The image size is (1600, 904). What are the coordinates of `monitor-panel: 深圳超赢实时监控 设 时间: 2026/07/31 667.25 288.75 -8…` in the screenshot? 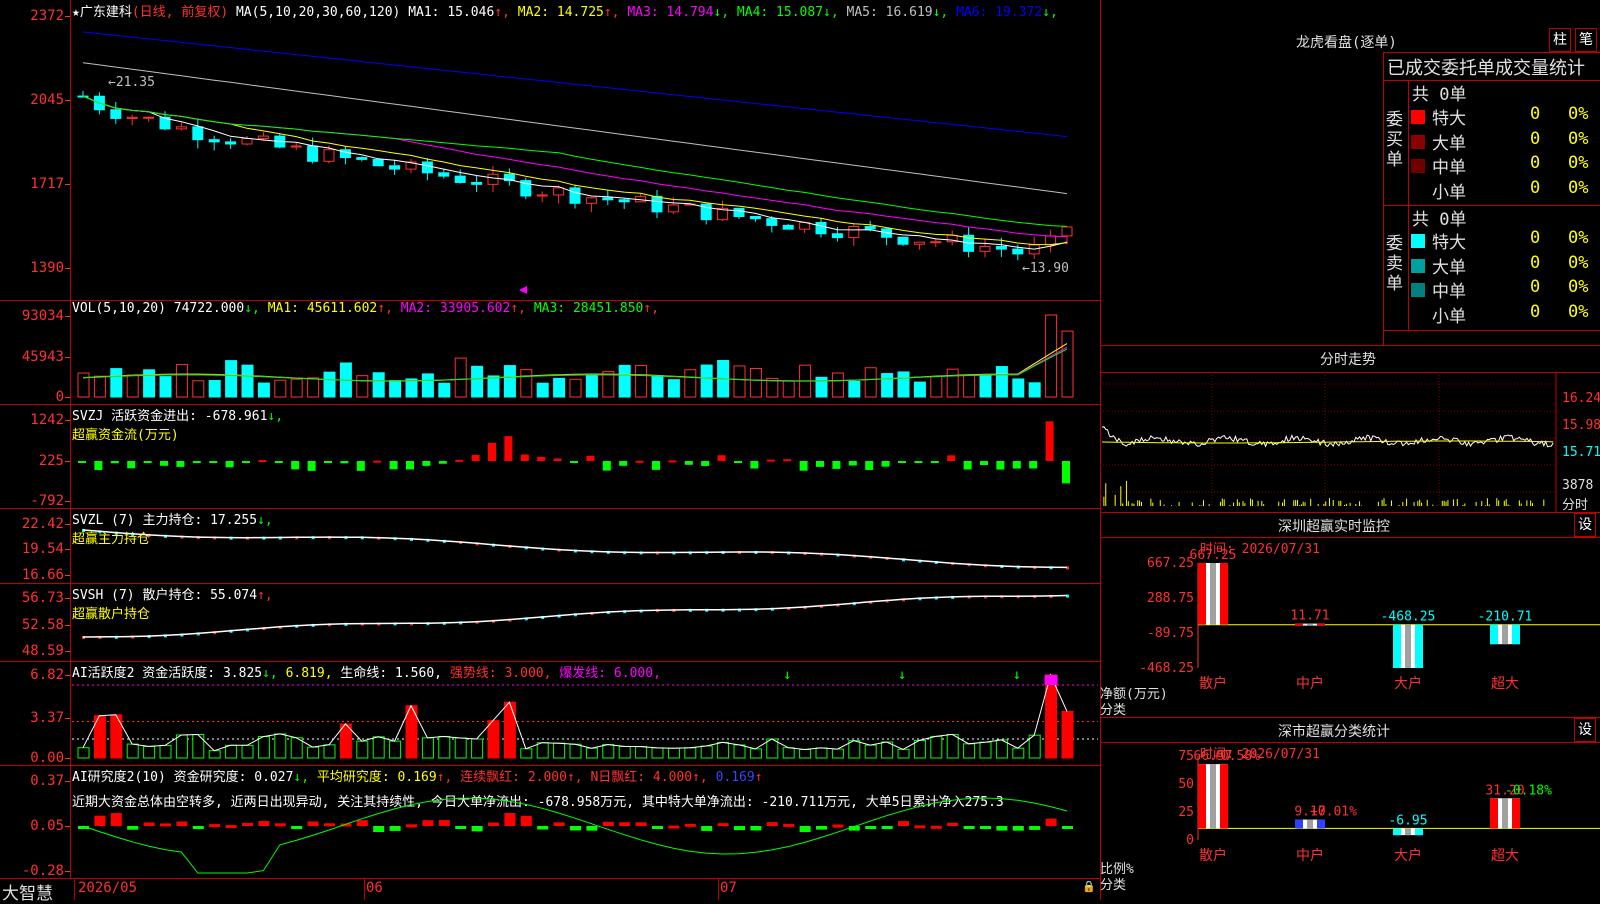 It's located at (1350, 615).